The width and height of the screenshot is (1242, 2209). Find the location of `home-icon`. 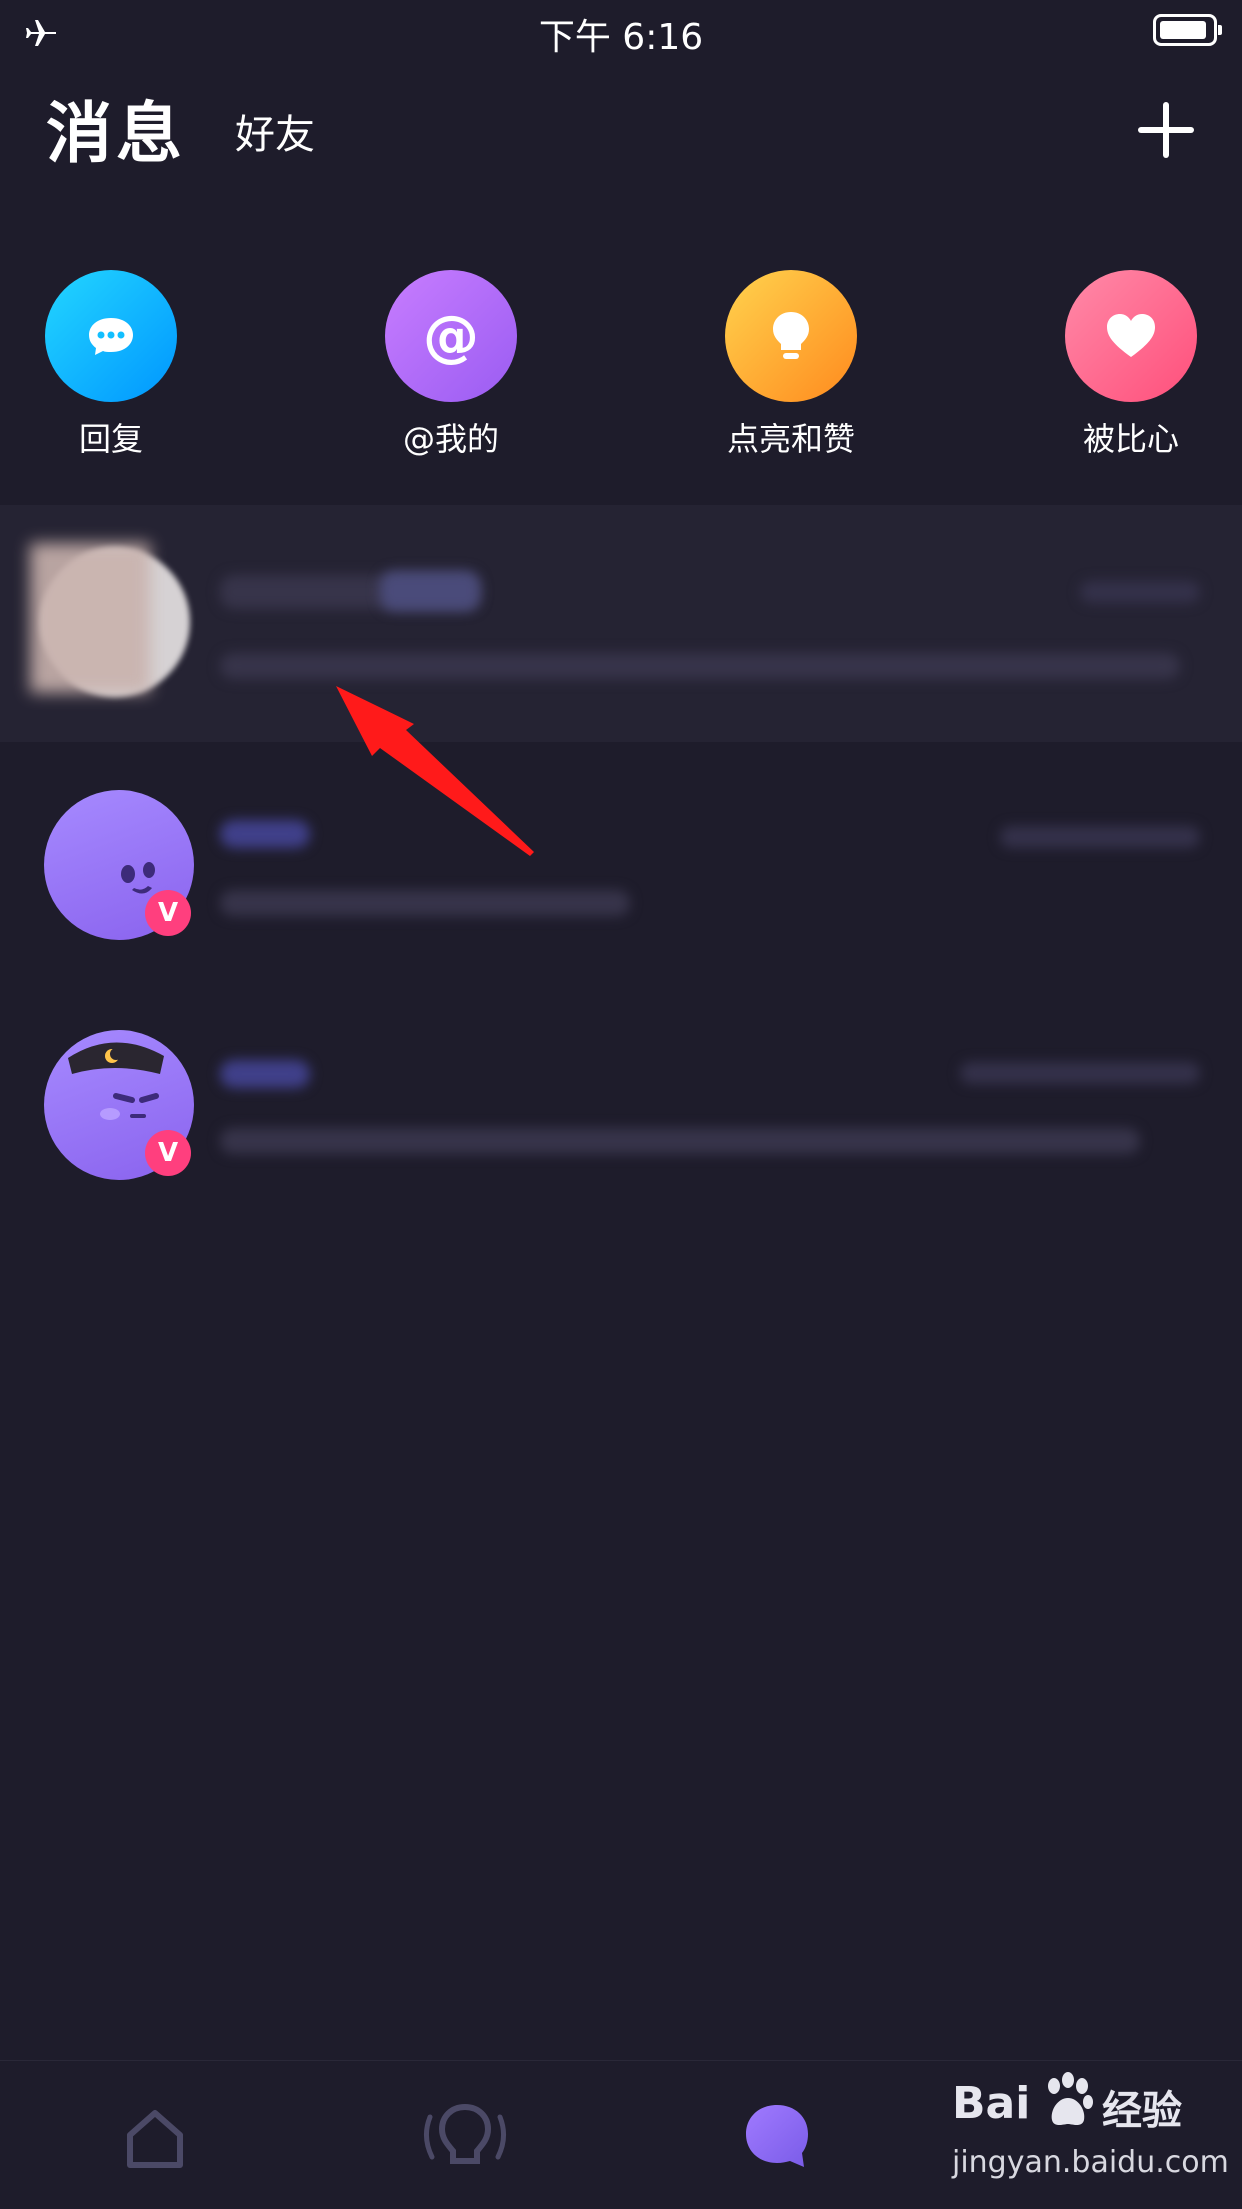

home-icon is located at coordinates (155, 2138).